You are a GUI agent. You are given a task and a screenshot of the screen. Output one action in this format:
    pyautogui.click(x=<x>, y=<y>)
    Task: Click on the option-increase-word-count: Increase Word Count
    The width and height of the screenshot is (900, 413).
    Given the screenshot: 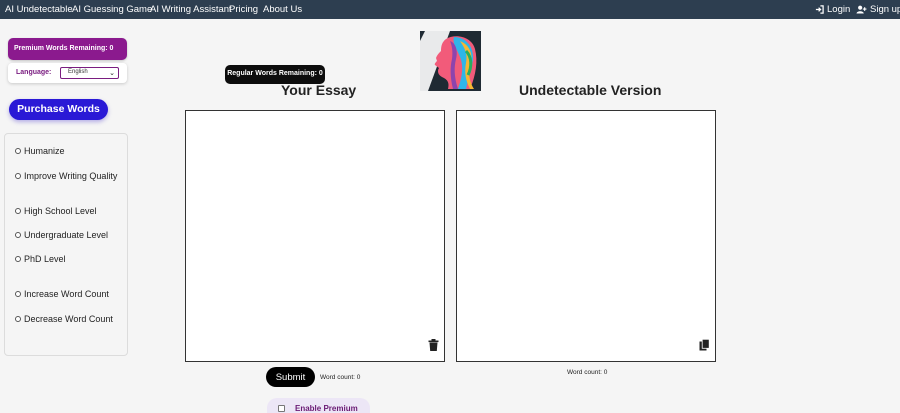 What is the action you would take?
    pyautogui.click(x=62, y=294)
    